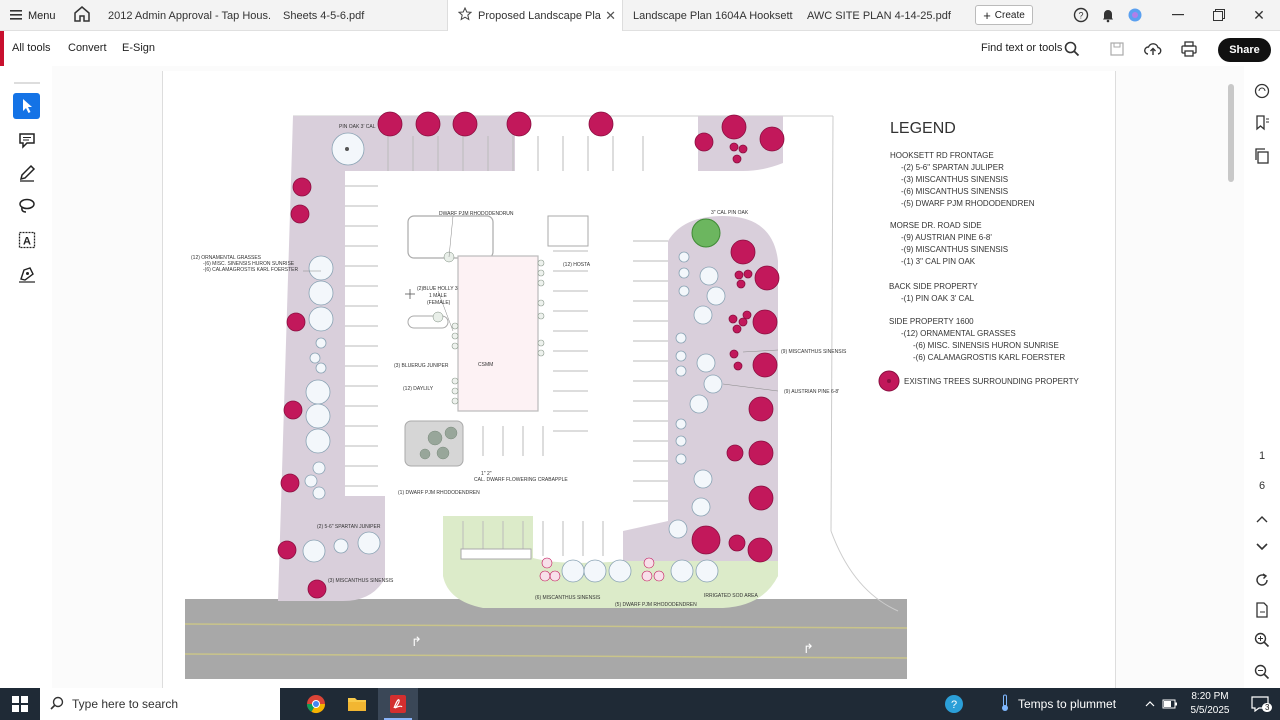  I want to click on pin-oak-tree, so click(706, 233).